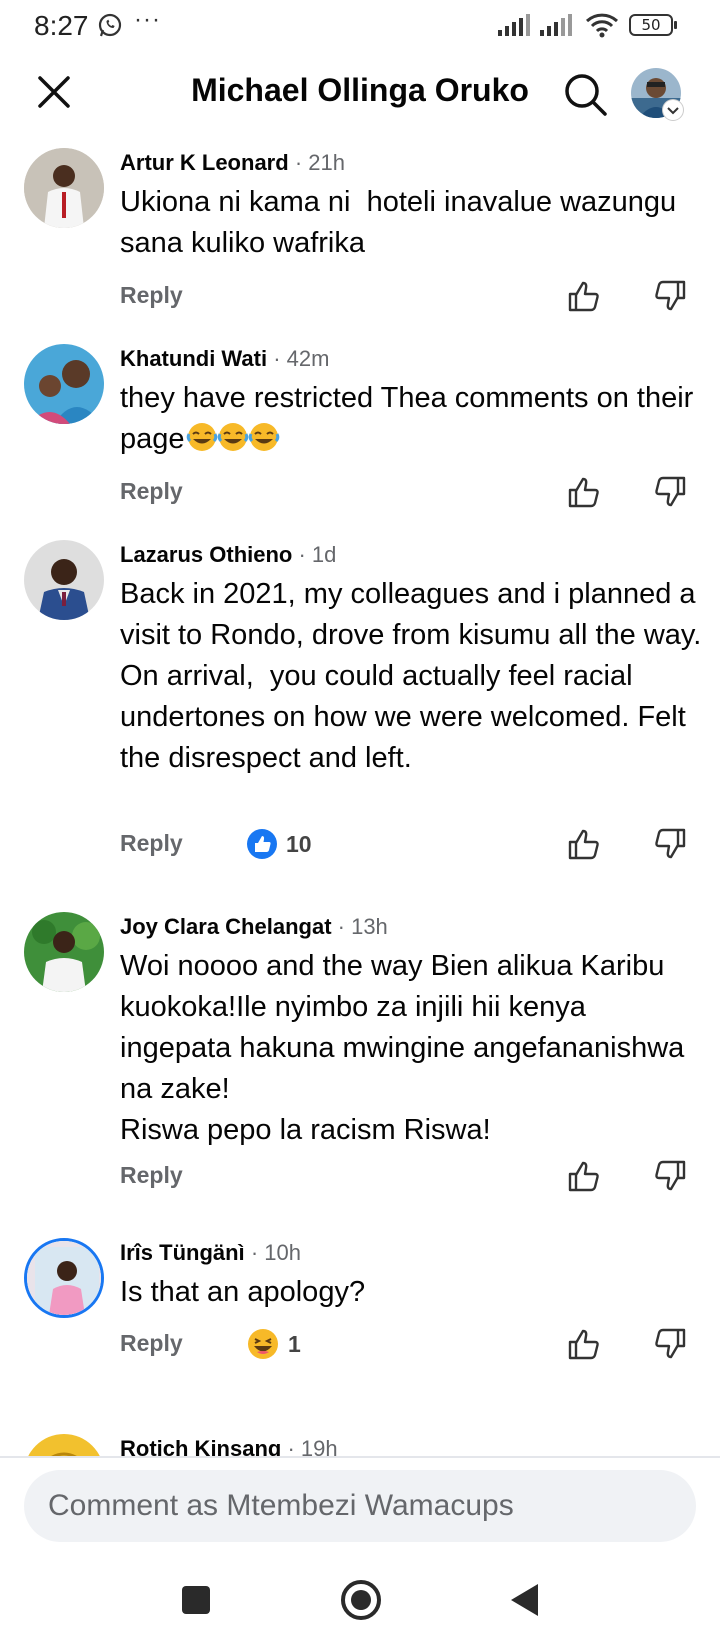  I want to click on comment-author: Joy Clara Chelangat, so click(226, 926).